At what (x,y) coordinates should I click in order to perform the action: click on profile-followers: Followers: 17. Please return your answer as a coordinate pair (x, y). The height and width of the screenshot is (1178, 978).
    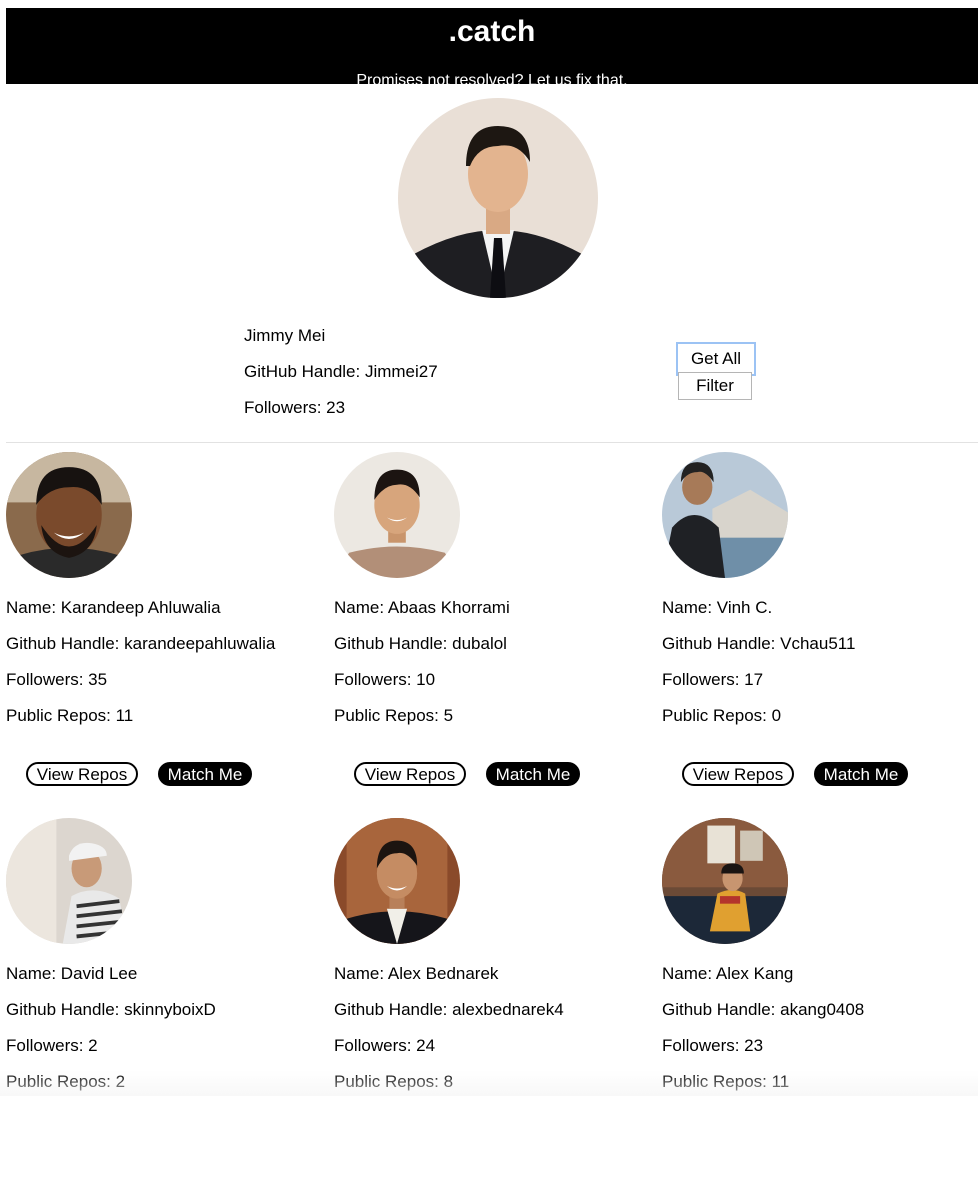
    Looking at the image, I should click on (713, 679).